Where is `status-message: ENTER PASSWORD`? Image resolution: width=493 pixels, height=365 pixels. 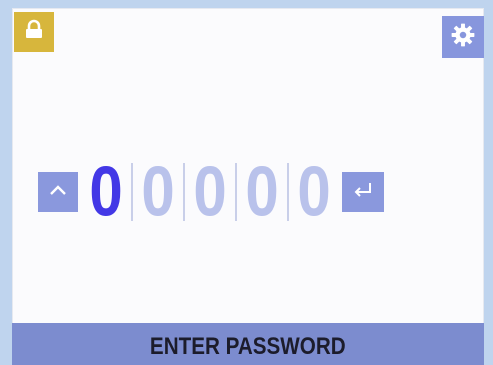
status-message: ENTER PASSWORD is located at coordinates (248, 346).